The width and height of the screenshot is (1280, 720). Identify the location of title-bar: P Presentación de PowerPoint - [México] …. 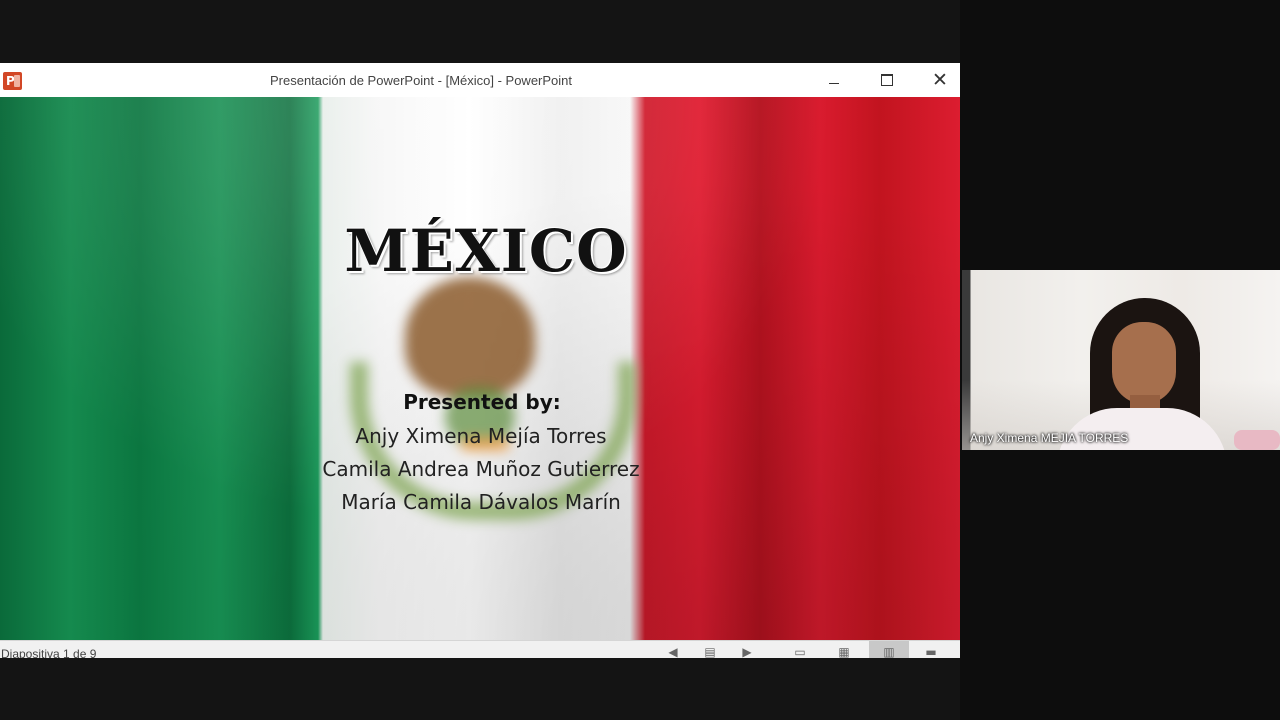
(480, 80).